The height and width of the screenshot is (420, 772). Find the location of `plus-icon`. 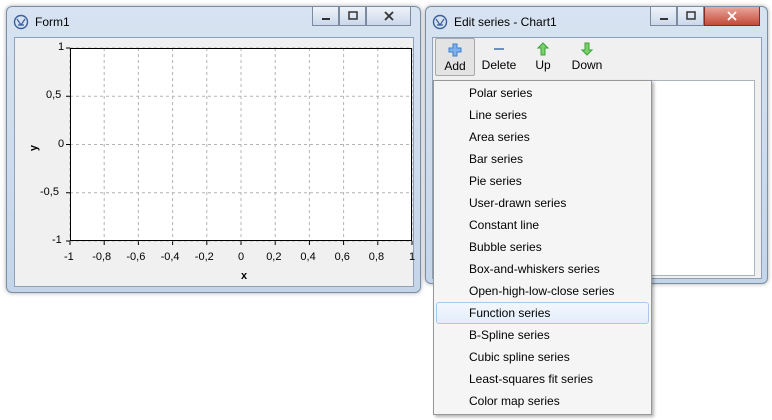

plus-icon is located at coordinates (455, 50).